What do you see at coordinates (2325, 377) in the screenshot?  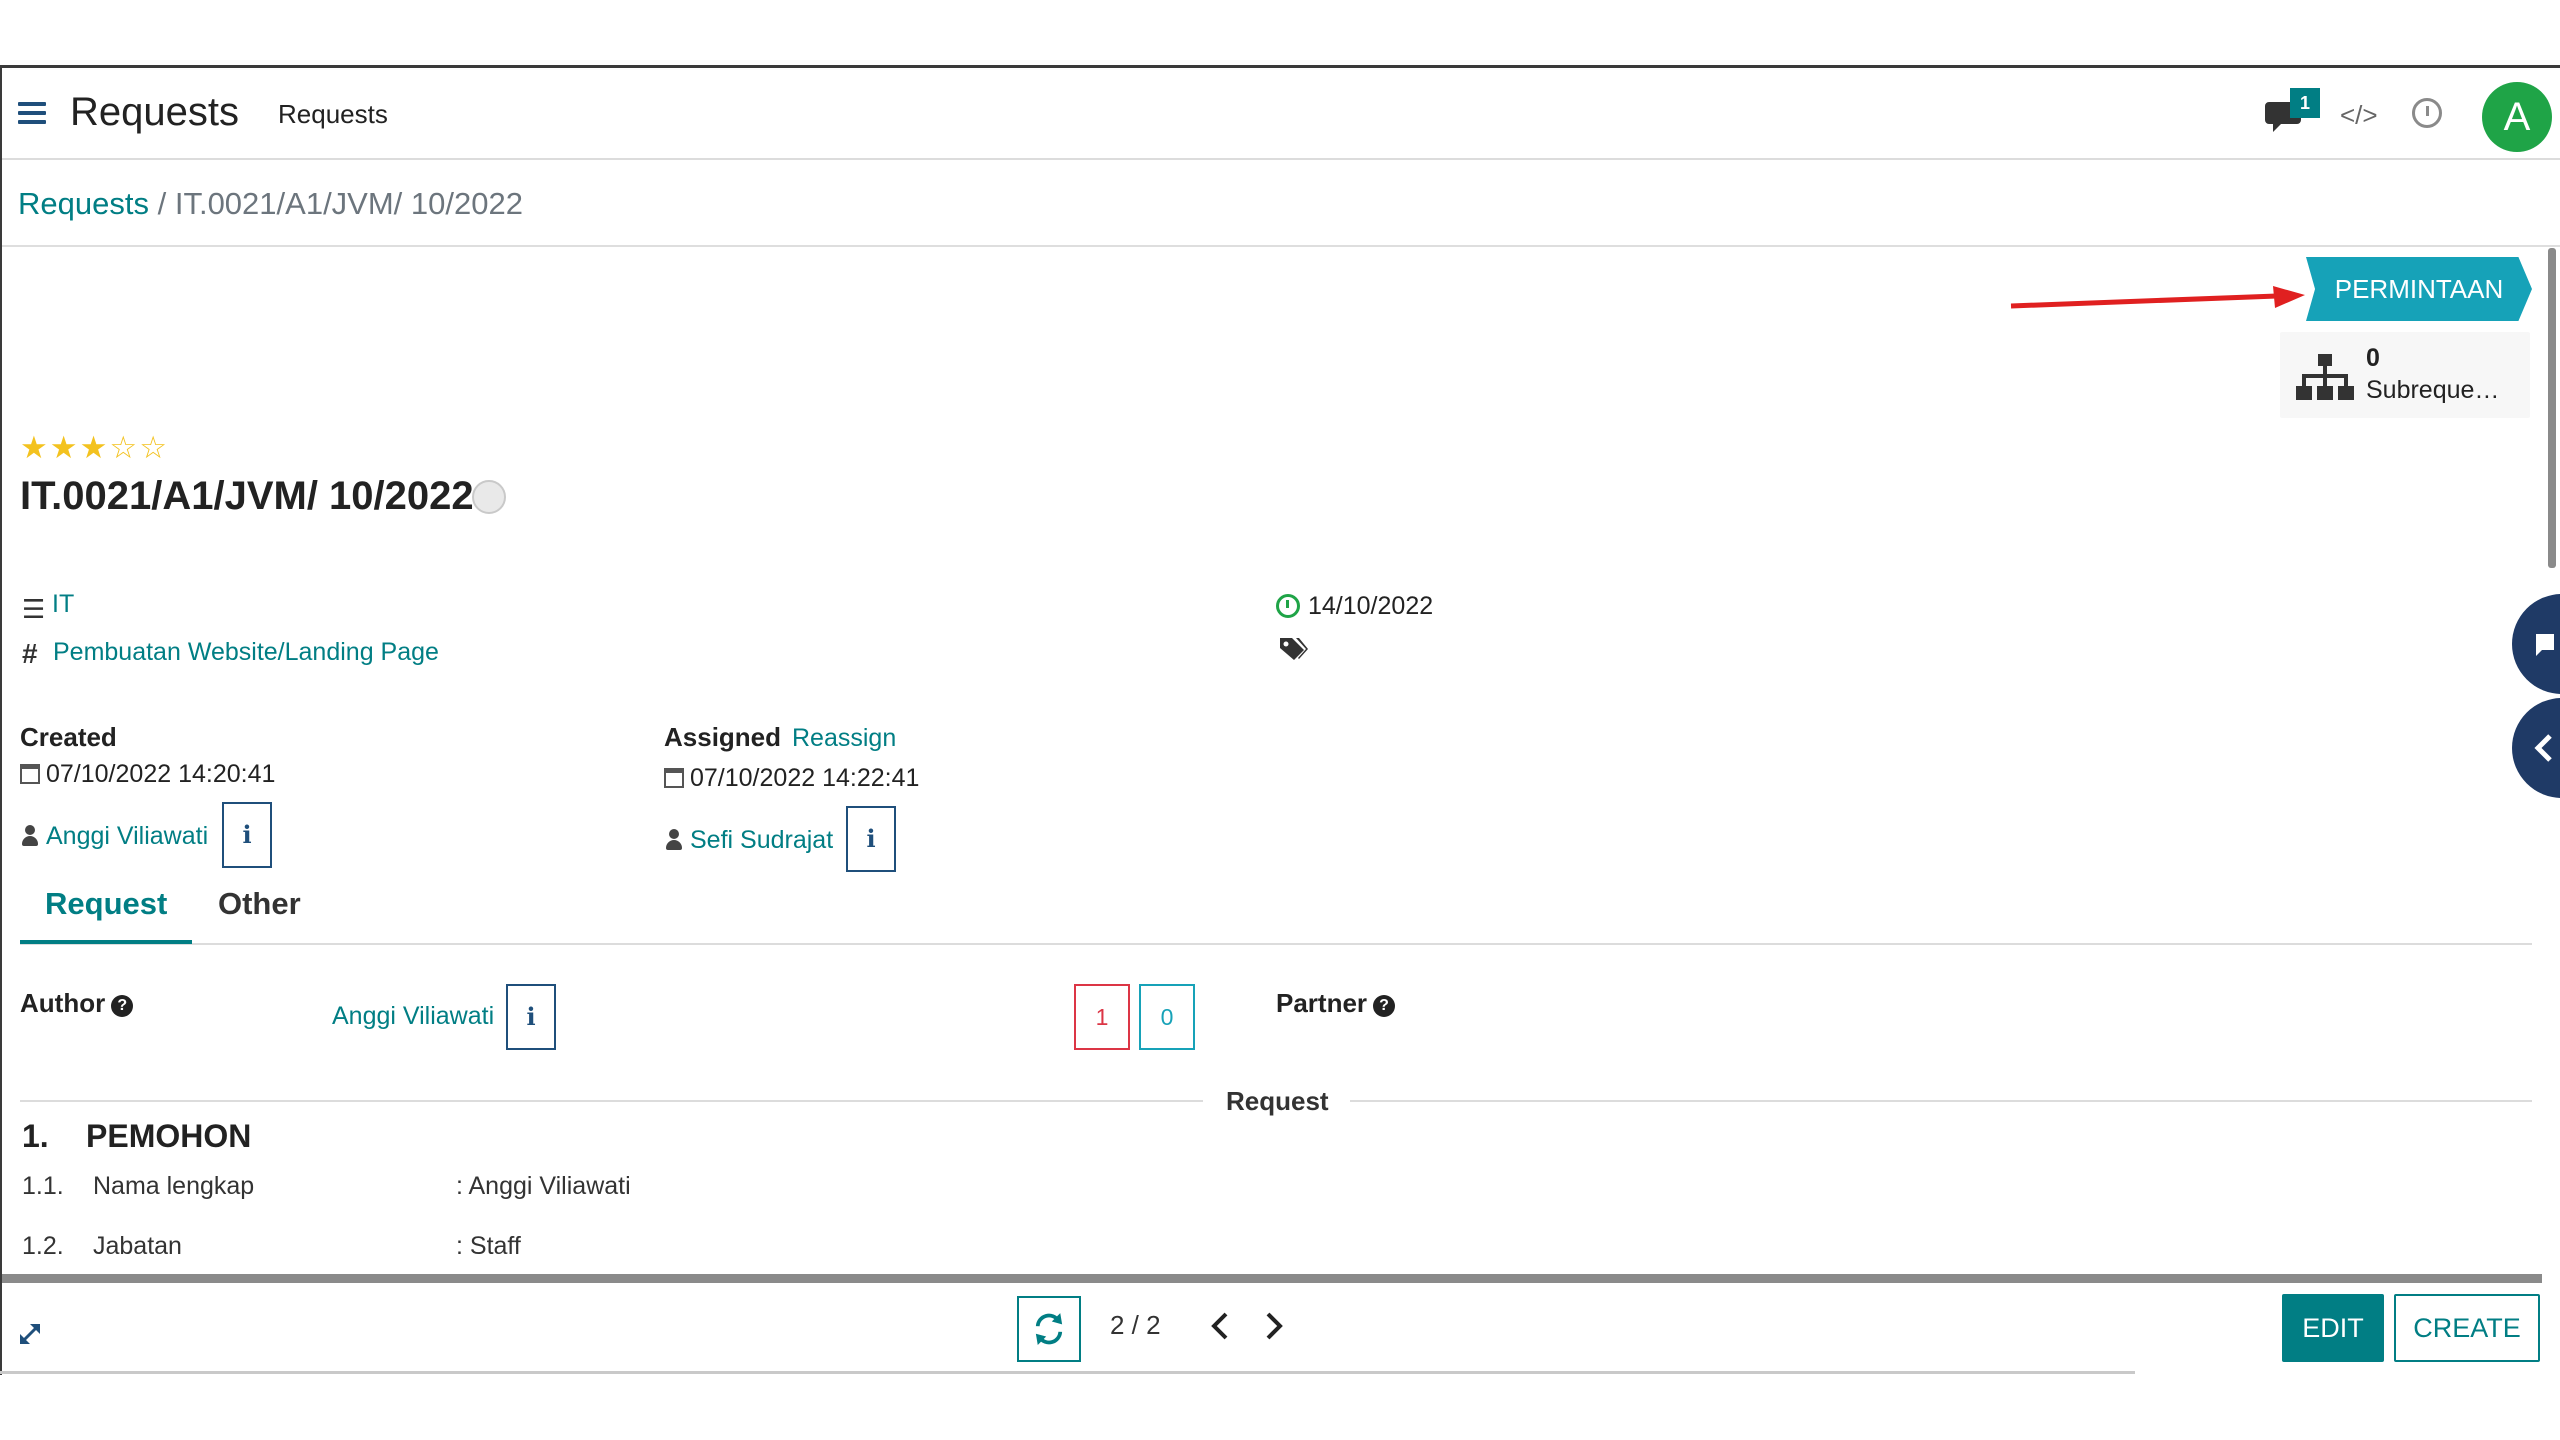 I see `sitemap-icon` at bounding box center [2325, 377].